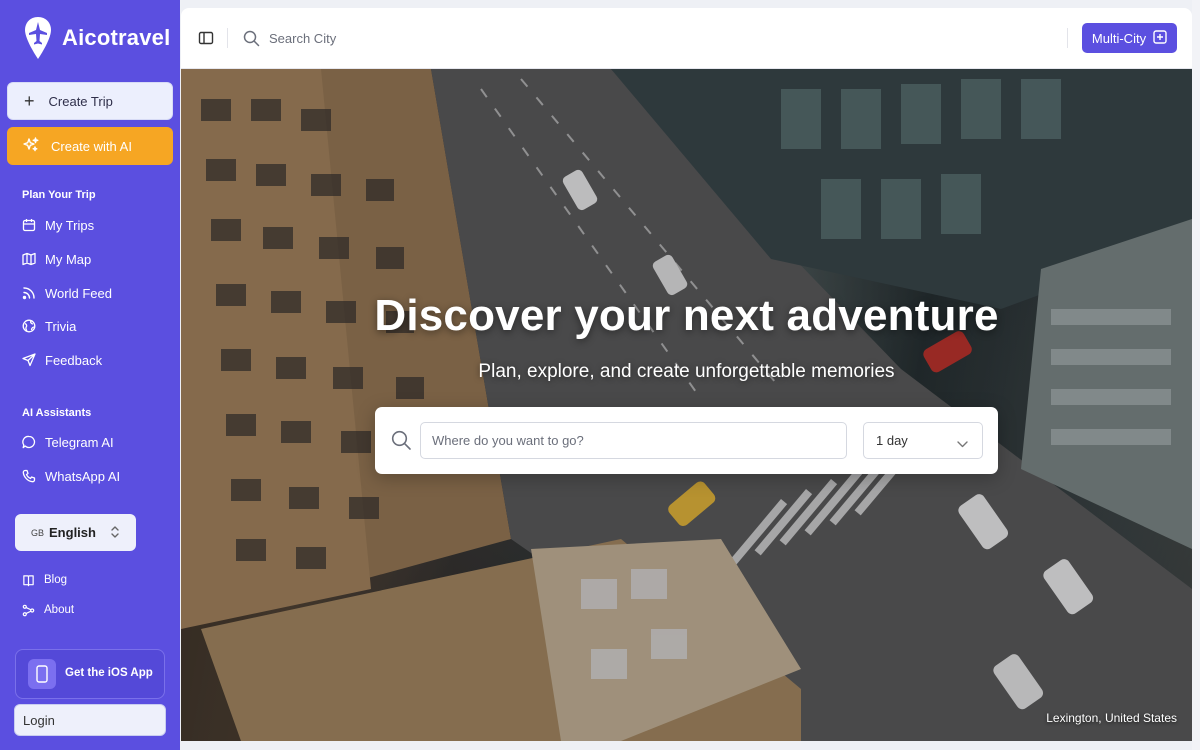 This screenshot has width=1200, height=750. Describe the element at coordinates (28, 293) in the screenshot. I see `rss-icon` at that location.